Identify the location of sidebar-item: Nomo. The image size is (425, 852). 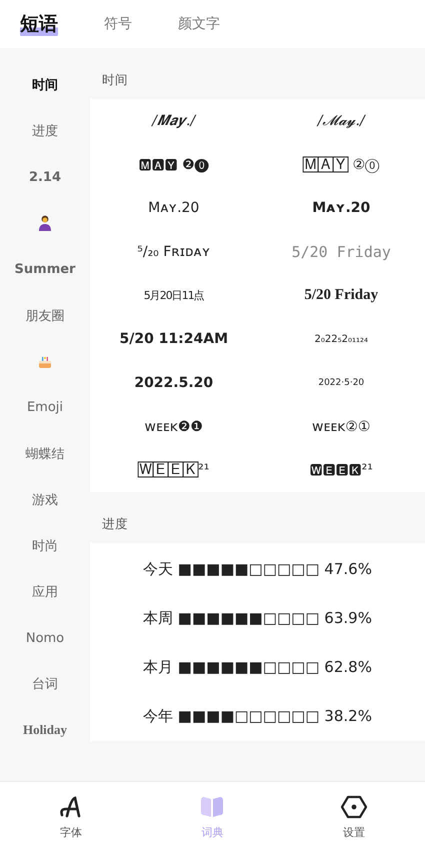
(45, 638).